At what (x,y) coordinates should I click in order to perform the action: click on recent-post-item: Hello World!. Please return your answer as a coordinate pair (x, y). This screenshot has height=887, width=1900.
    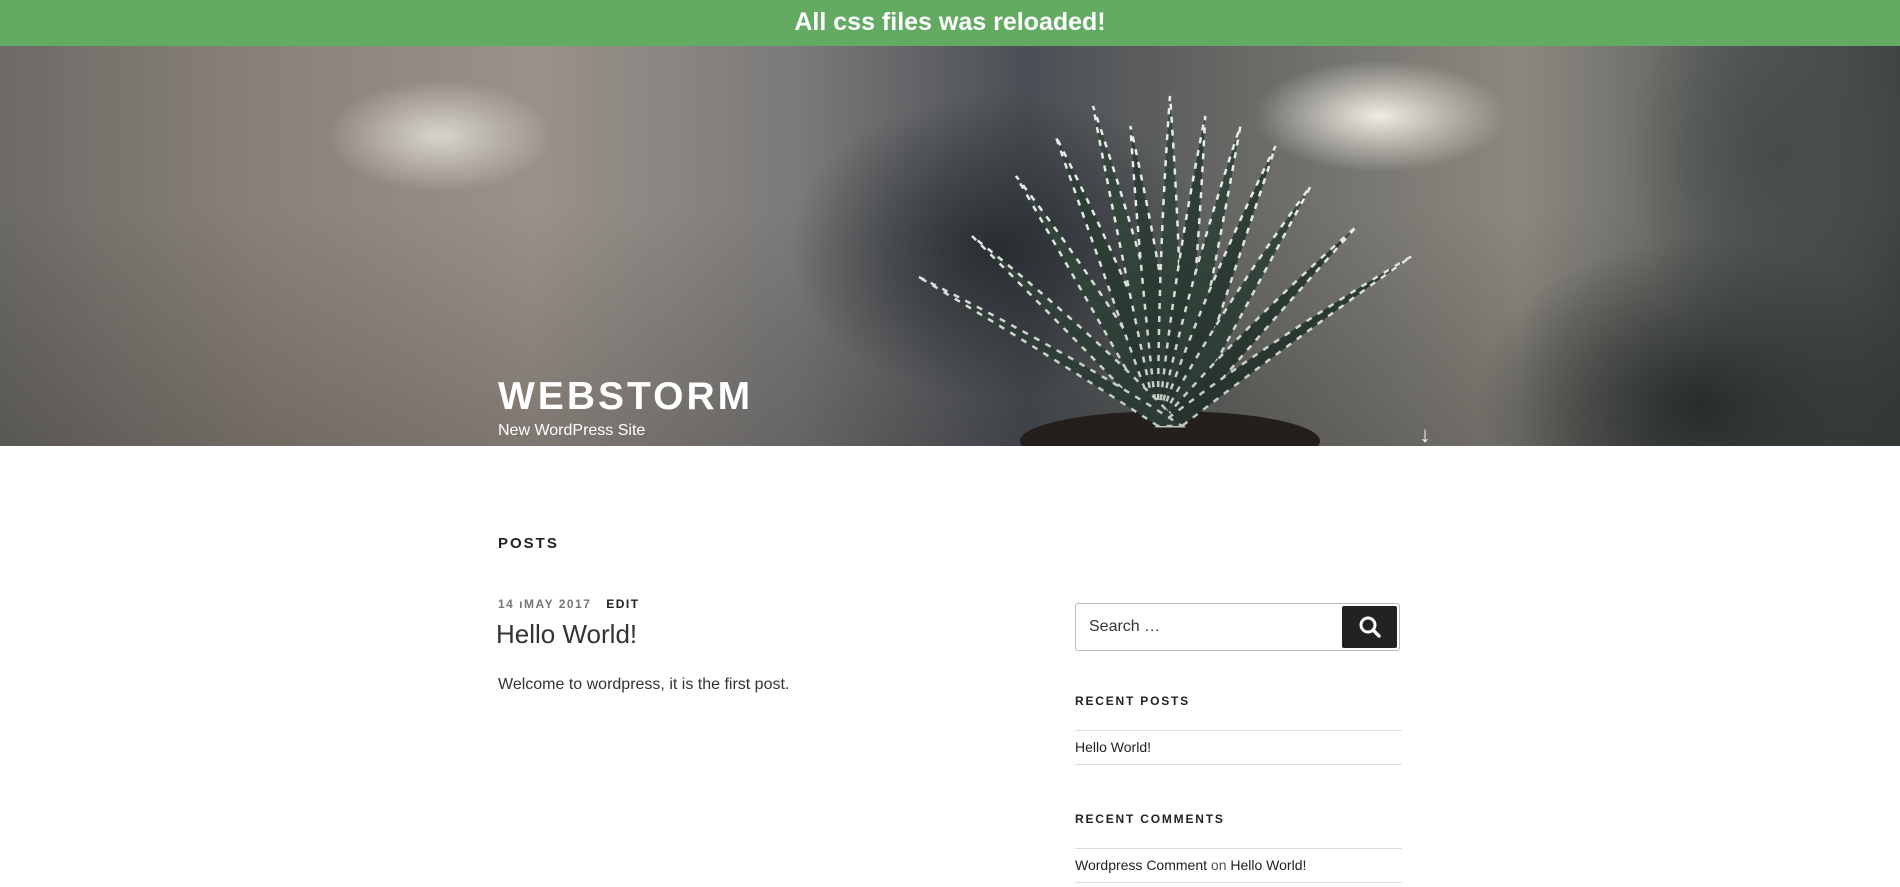
    Looking at the image, I should click on (1238, 747).